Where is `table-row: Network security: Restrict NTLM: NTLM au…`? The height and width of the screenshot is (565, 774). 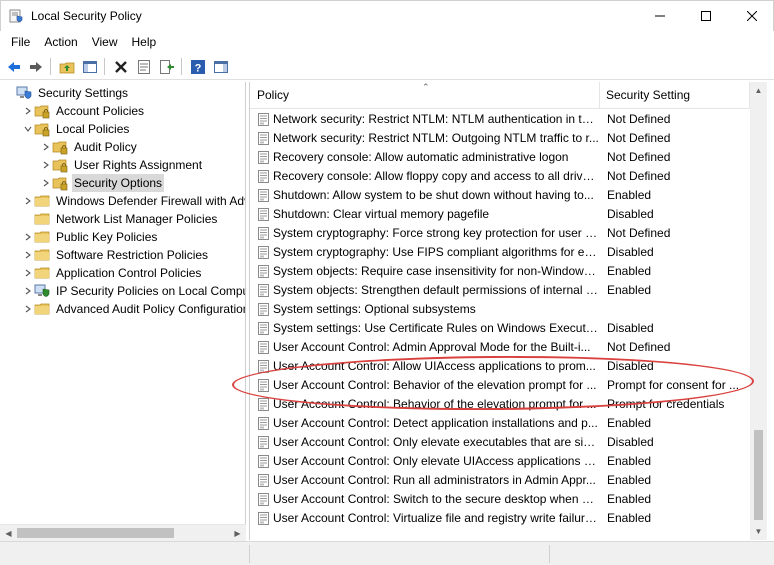 table-row: Network security: Restrict NTLM: NTLM au… is located at coordinates (500, 119).